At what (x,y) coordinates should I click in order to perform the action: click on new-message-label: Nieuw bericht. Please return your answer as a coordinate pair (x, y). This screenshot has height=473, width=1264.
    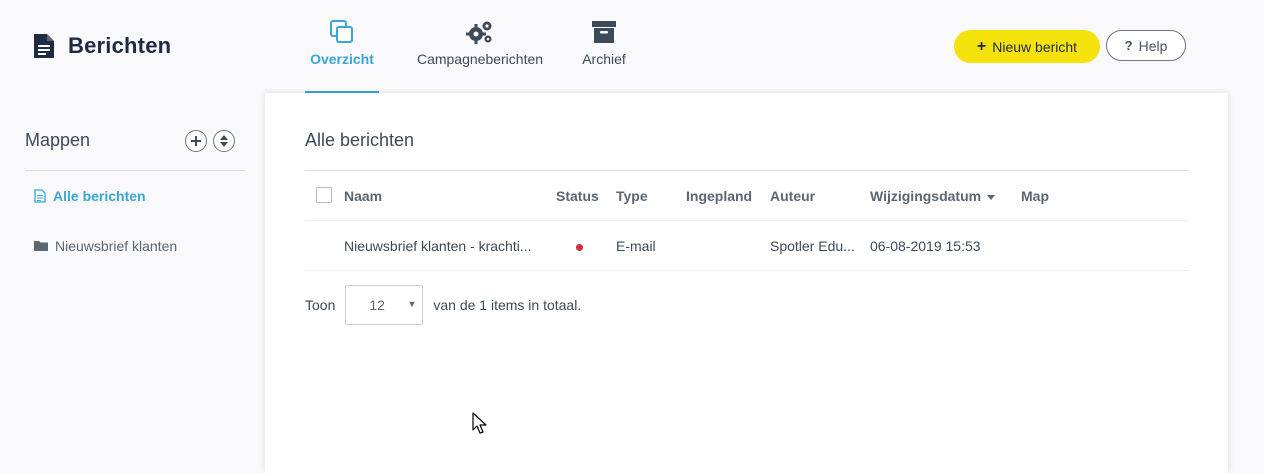
    Looking at the image, I should click on (1035, 46).